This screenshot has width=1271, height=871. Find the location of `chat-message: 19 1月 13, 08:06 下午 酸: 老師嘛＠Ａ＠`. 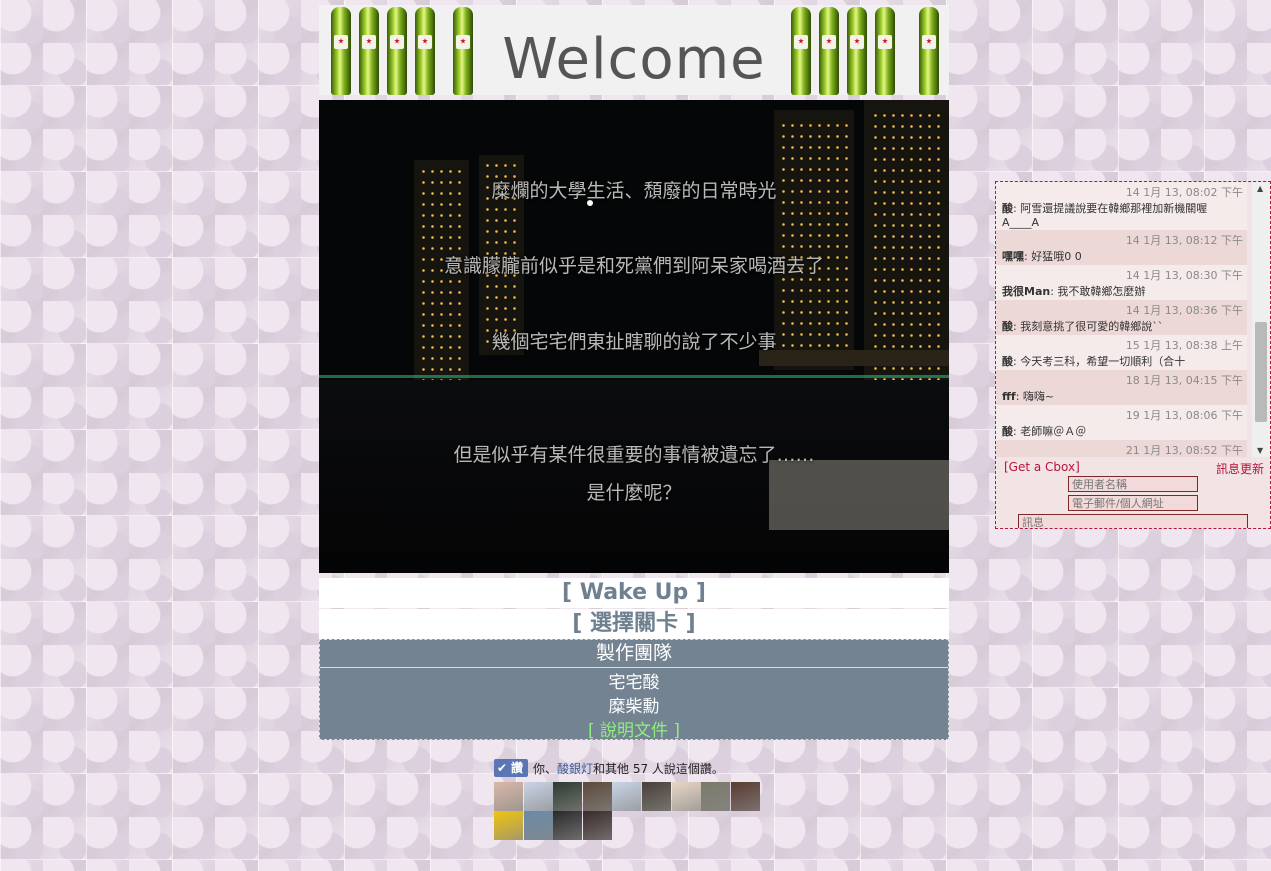

chat-message: 19 1月 13, 08:06 下午 酸: 老師嘛＠Ａ＠ is located at coordinates (1121, 422).